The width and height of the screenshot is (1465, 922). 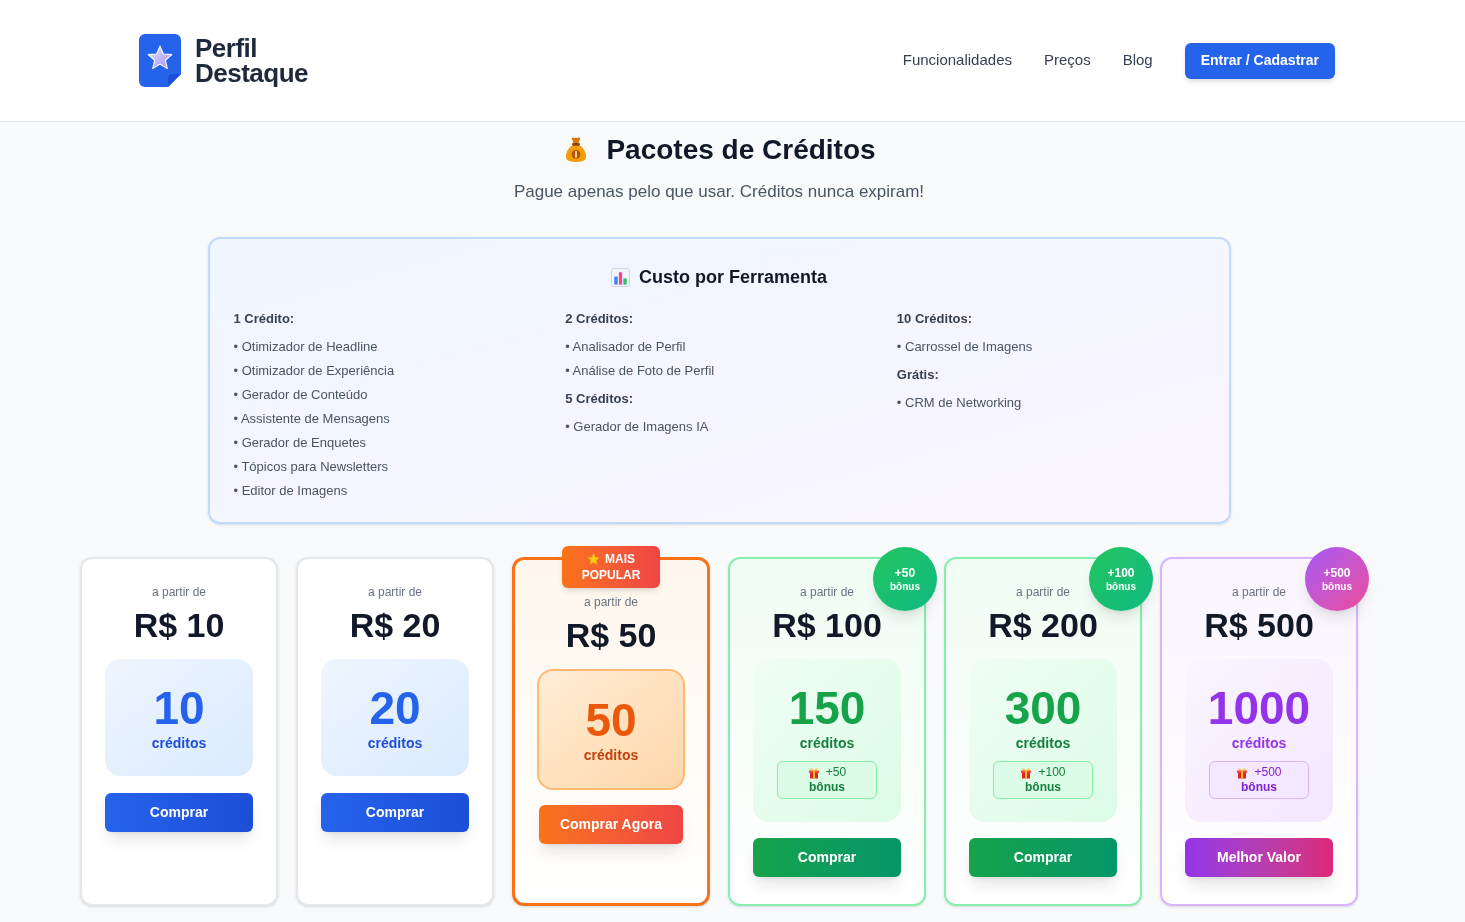 I want to click on buy-button: Melhor Valor, so click(x=1259, y=857).